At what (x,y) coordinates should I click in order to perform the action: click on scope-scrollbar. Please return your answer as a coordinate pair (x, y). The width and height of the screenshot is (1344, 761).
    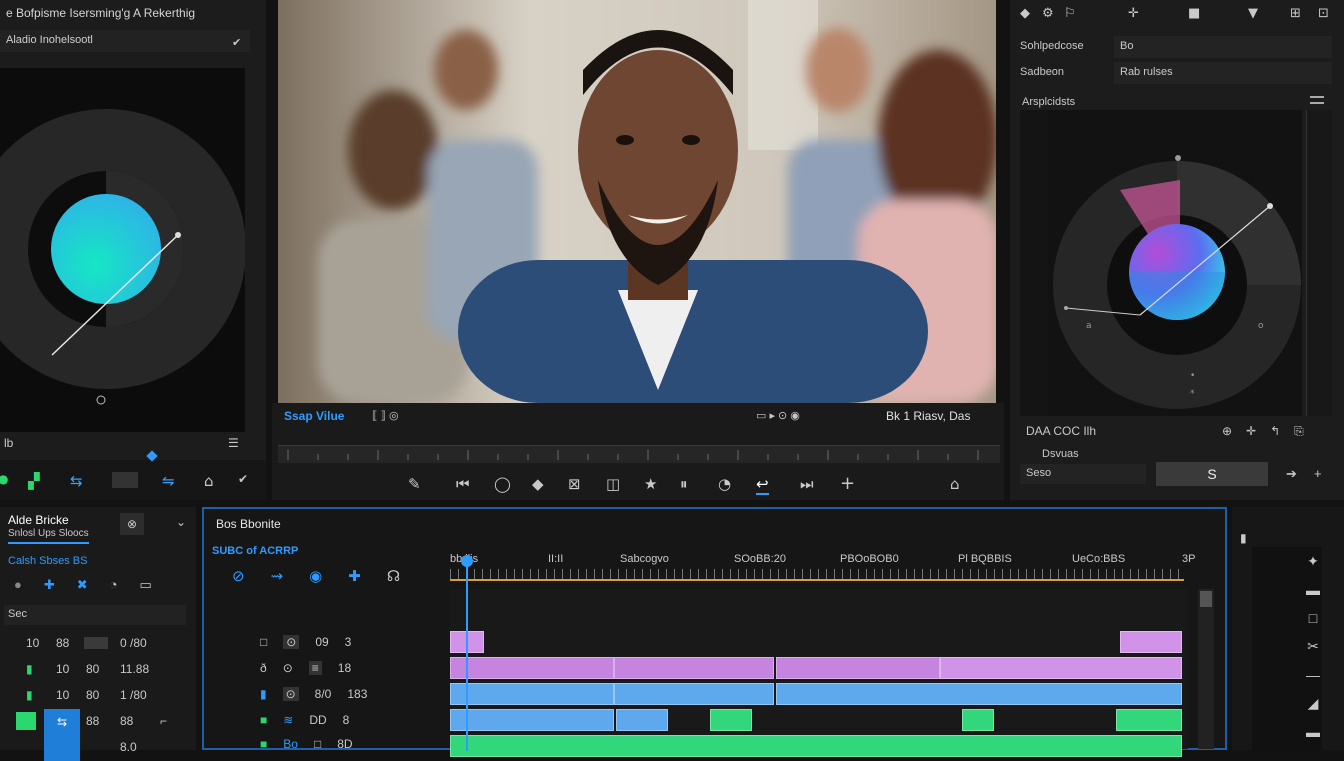
    Looking at the image, I should click on (1319, 263).